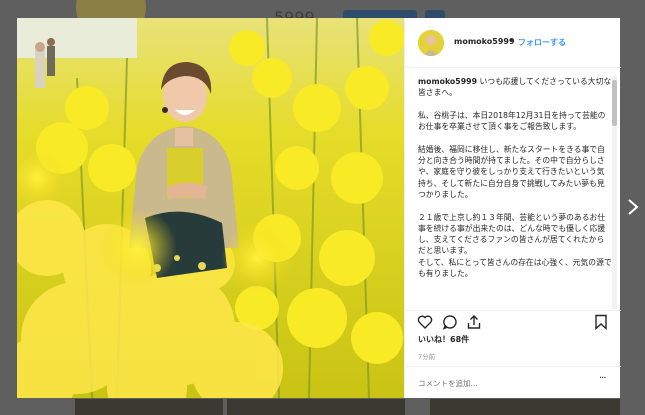 This screenshot has width=645, height=415. What do you see at coordinates (614, 103) in the screenshot?
I see `scrollbar-thumb` at bounding box center [614, 103].